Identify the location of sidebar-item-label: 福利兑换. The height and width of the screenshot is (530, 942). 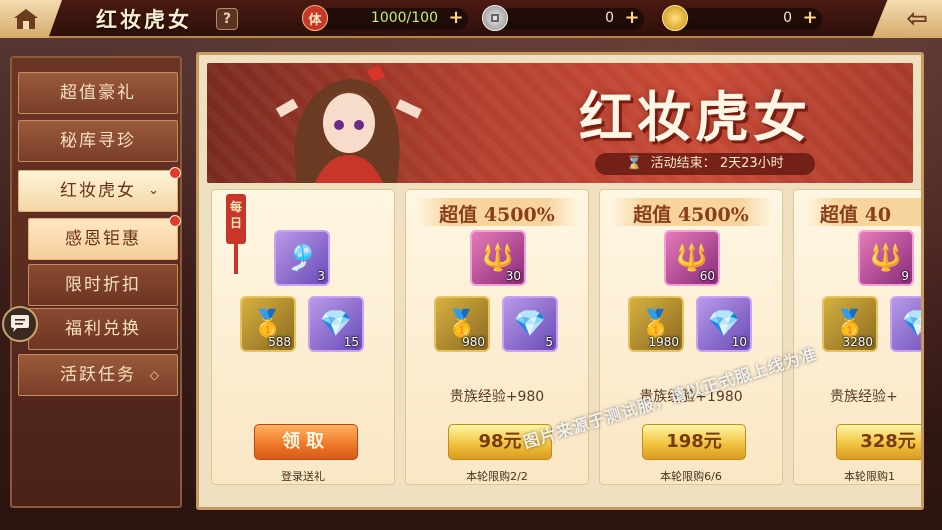
(103, 329).